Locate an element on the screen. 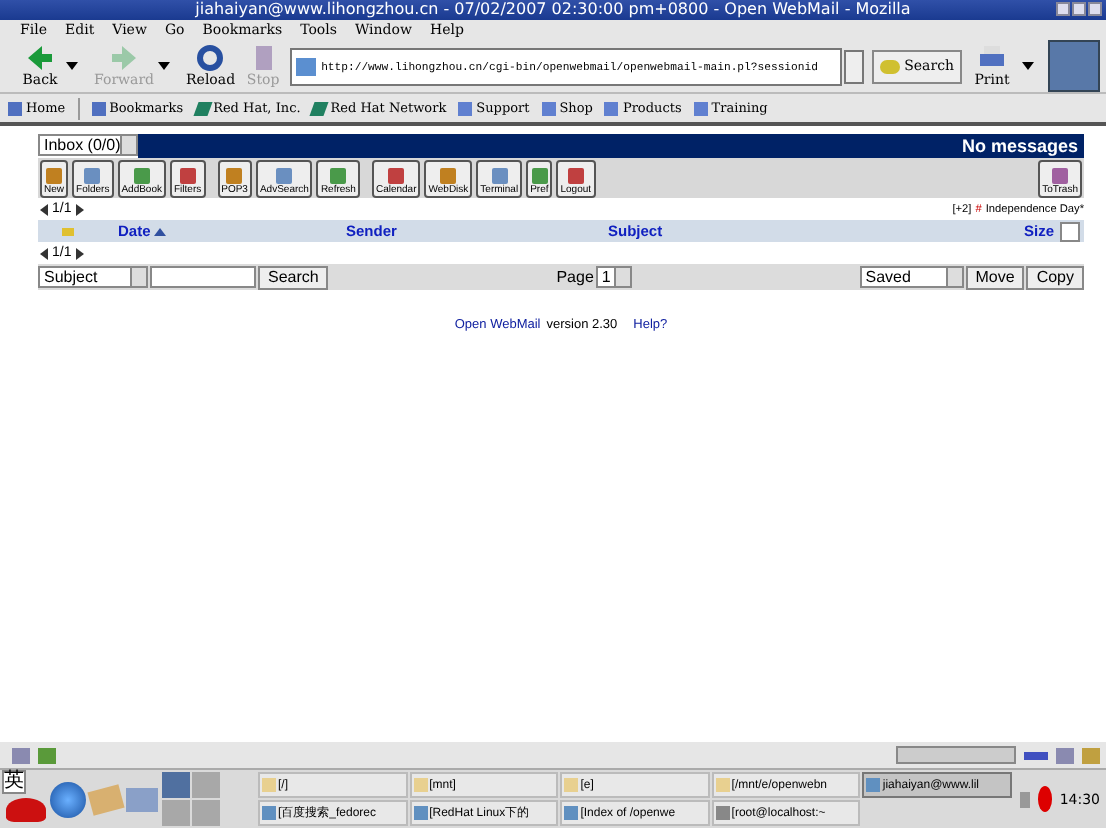 This screenshot has width=1106, height=828. record-icon is located at coordinates (1044, 799).